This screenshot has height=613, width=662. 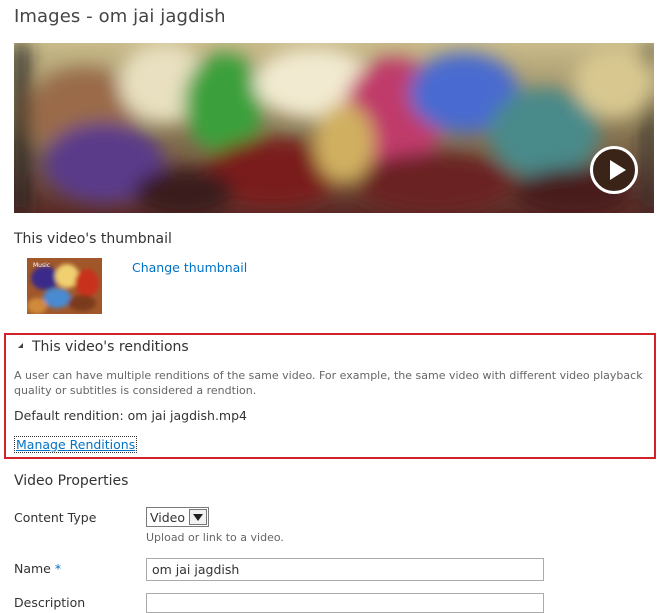 What do you see at coordinates (120, 16) in the screenshot?
I see `page-title: Images - om jai jagdish` at bounding box center [120, 16].